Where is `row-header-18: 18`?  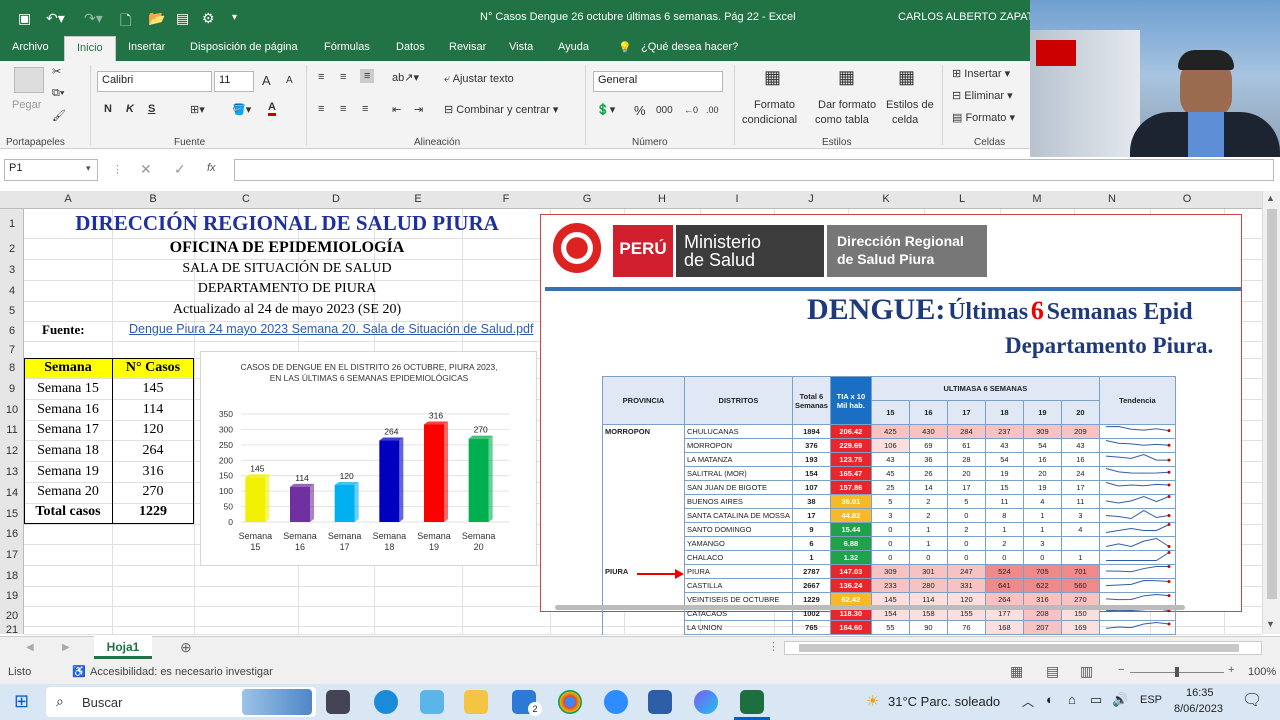
row-header-18: 18 is located at coordinates (12, 576).